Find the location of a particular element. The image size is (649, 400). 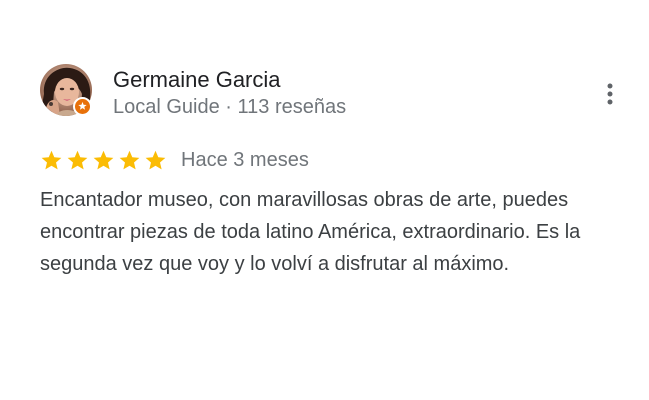

star-rating is located at coordinates (103, 160).